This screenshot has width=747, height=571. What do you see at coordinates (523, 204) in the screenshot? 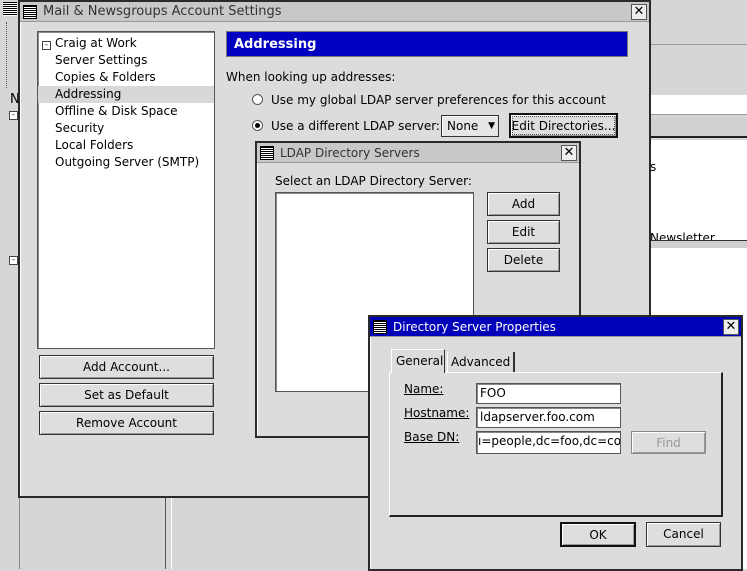
I see `add-button: Add` at bounding box center [523, 204].